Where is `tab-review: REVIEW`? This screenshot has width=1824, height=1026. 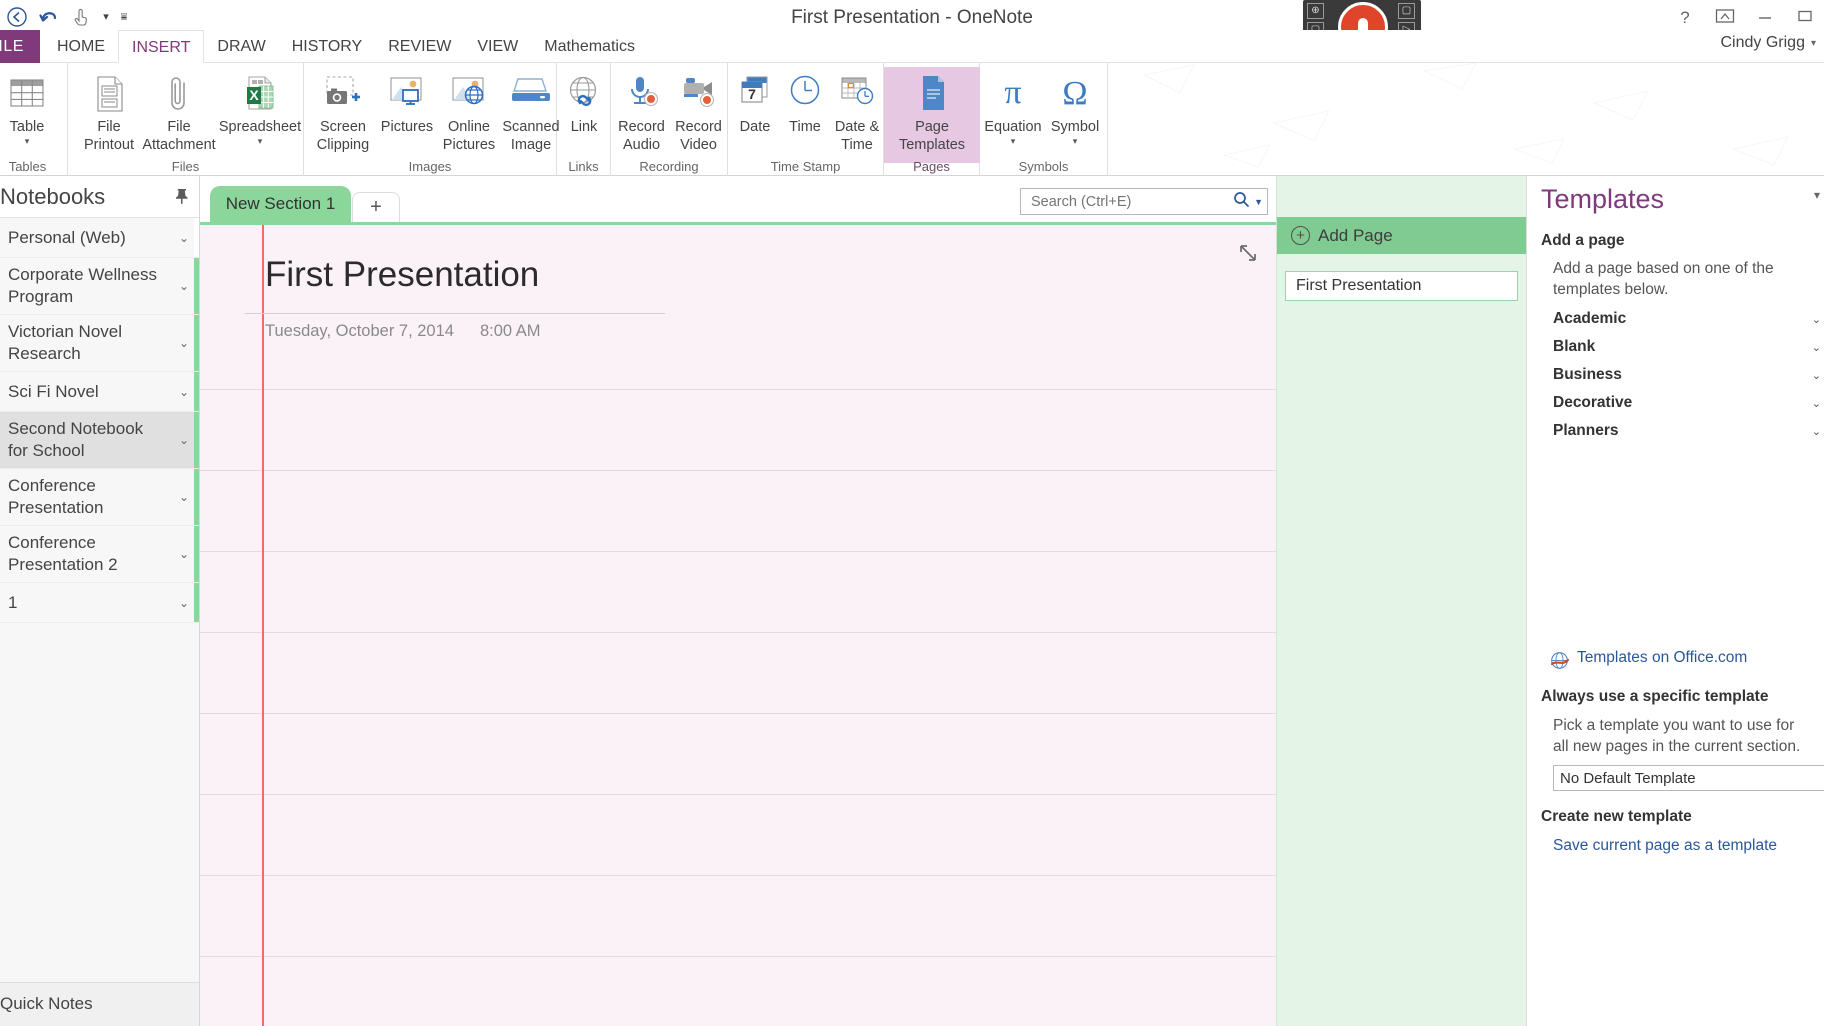 tab-review: REVIEW is located at coordinates (419, 46).